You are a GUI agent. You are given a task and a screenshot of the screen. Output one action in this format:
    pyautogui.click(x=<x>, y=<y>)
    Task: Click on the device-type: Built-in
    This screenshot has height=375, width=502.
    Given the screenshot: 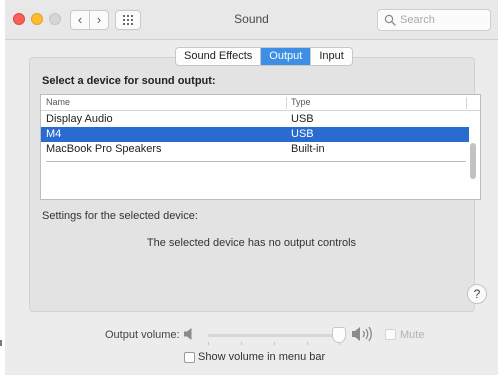 What is the action you would take?
    pyautogui.click(x=308, y=149)
    